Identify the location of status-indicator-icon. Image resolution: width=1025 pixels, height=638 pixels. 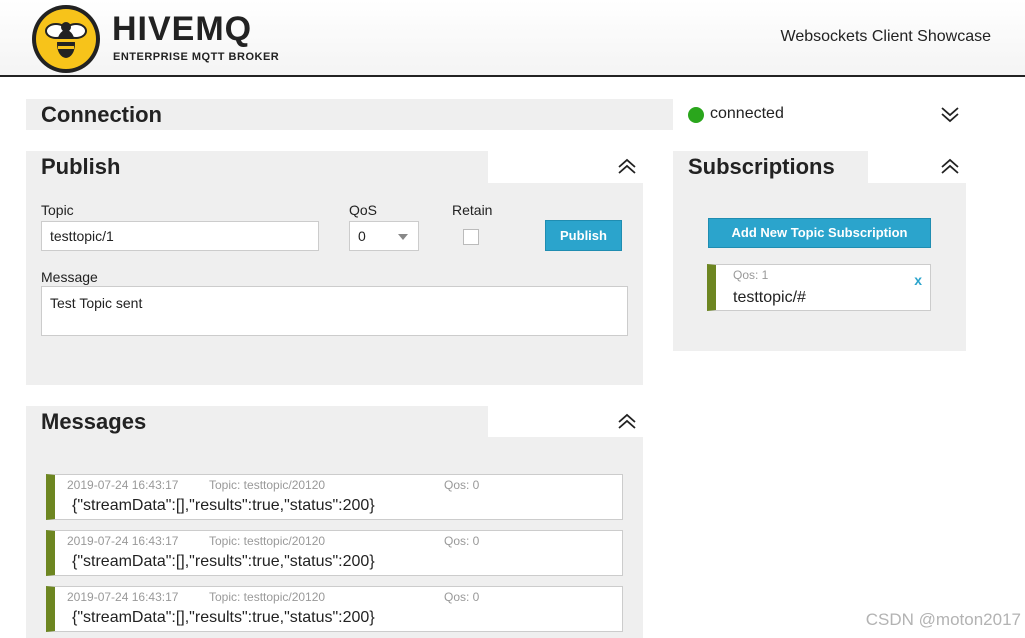
(696, 115).